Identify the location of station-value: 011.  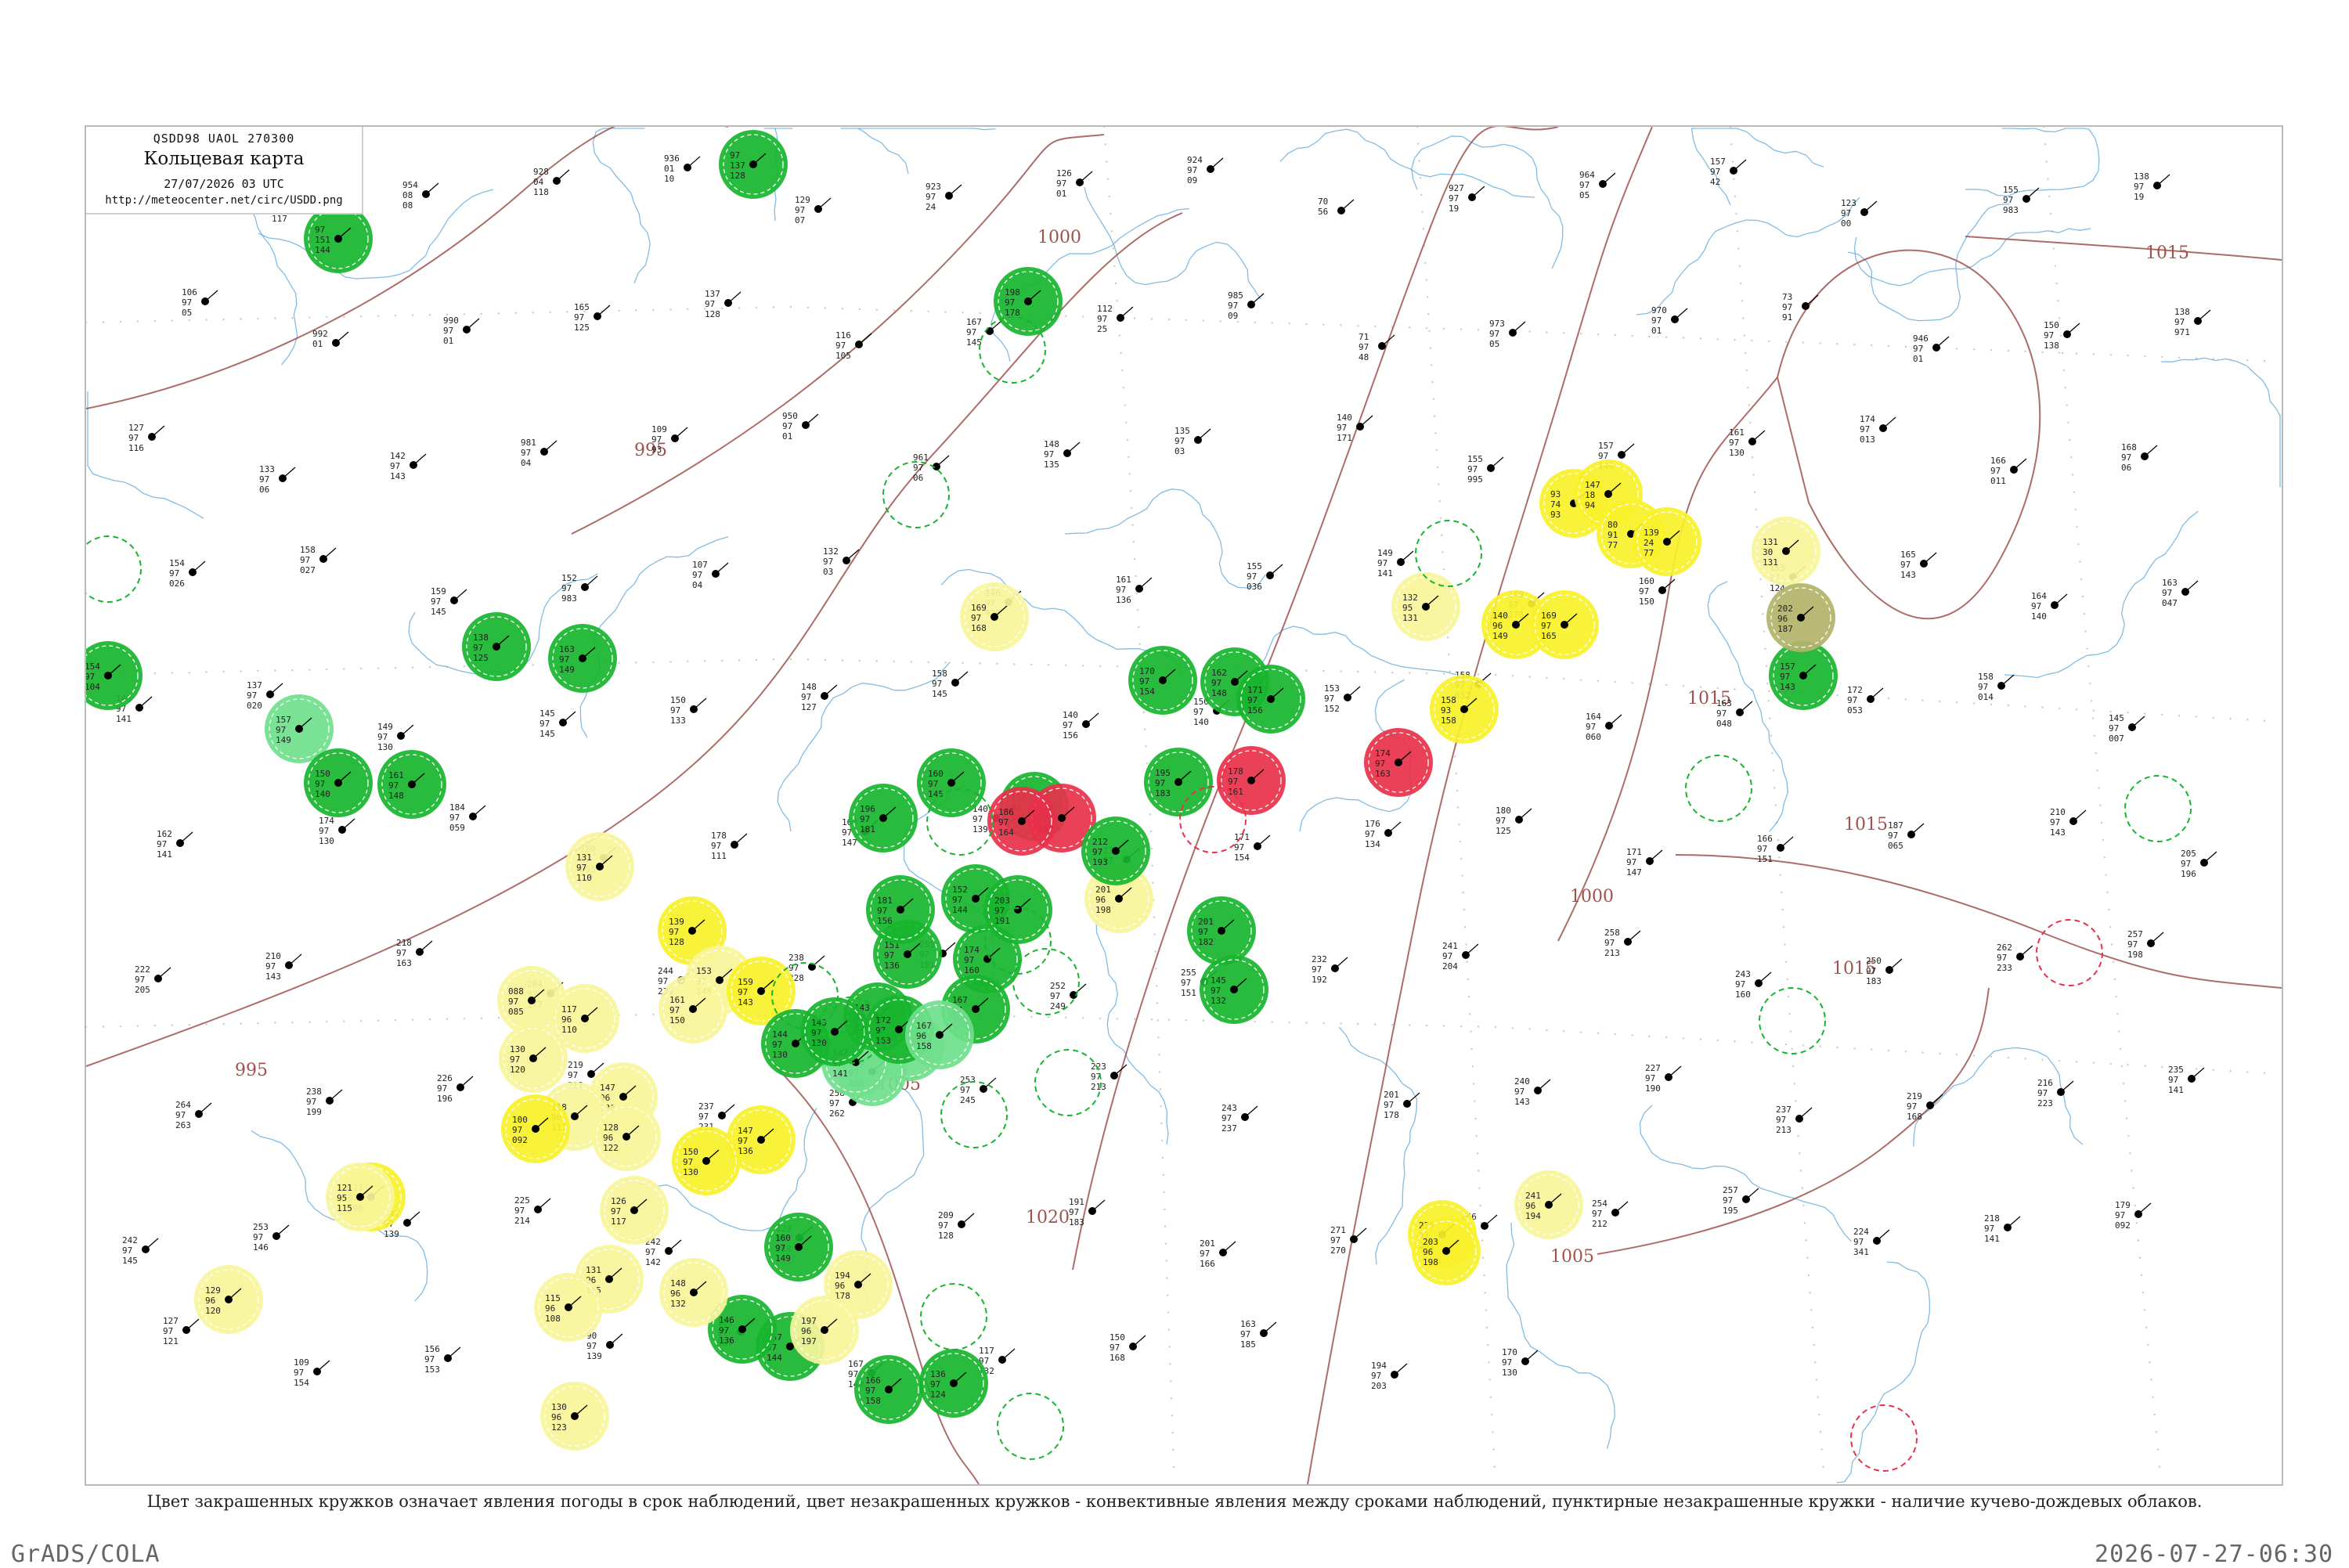
(1998, 481).